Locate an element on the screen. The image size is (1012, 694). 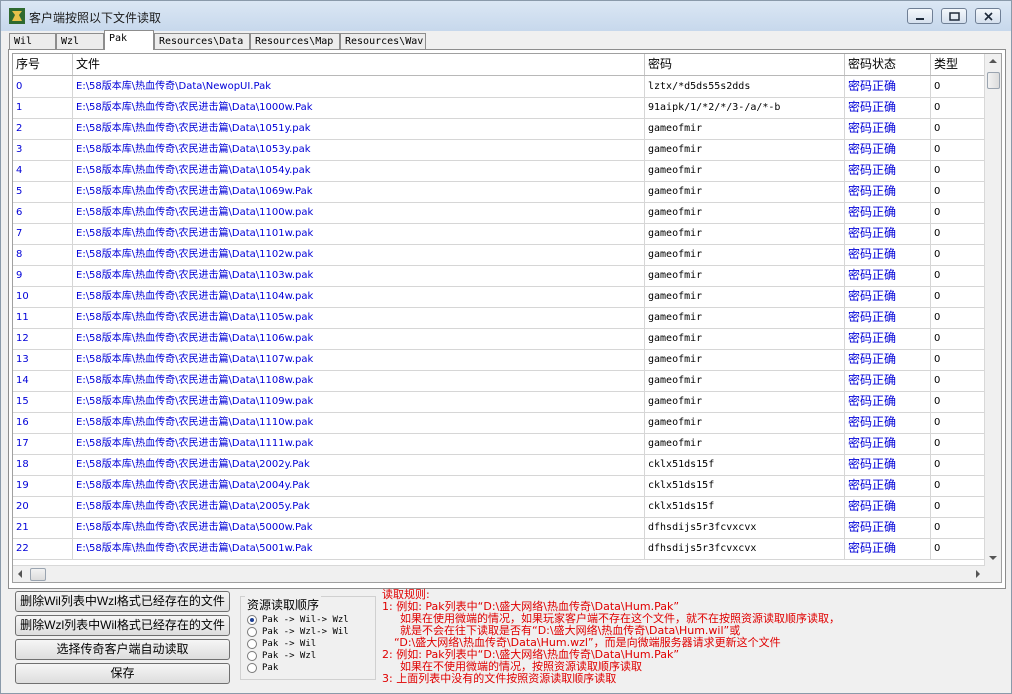
cell-index: 21 is located at coordinates (43, 527).